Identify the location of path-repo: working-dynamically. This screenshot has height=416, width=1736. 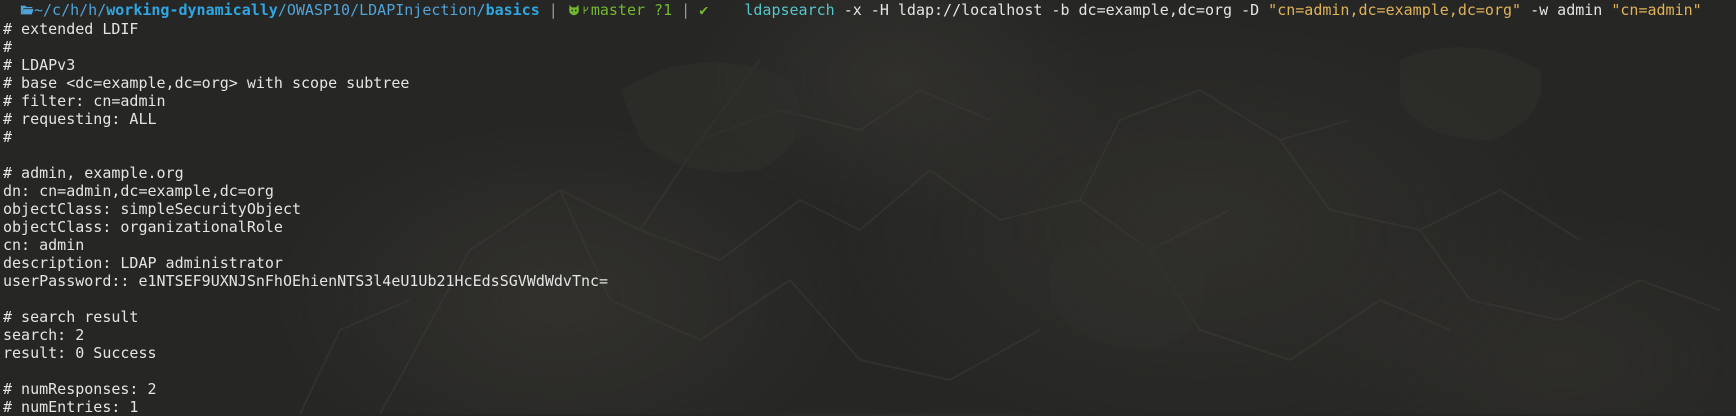
(192, 10).